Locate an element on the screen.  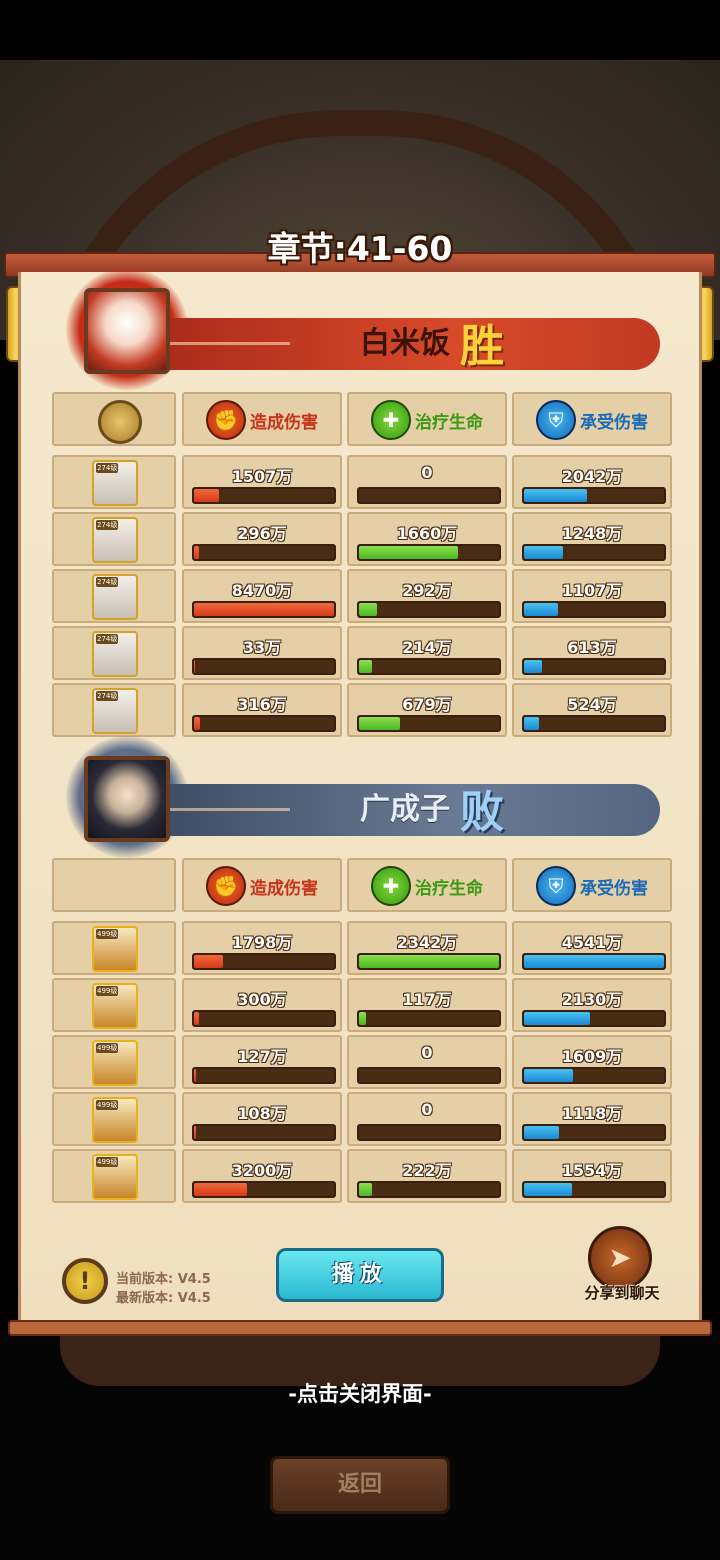
stat-cell-heal: 679万 is located at coordinates (427, 710).